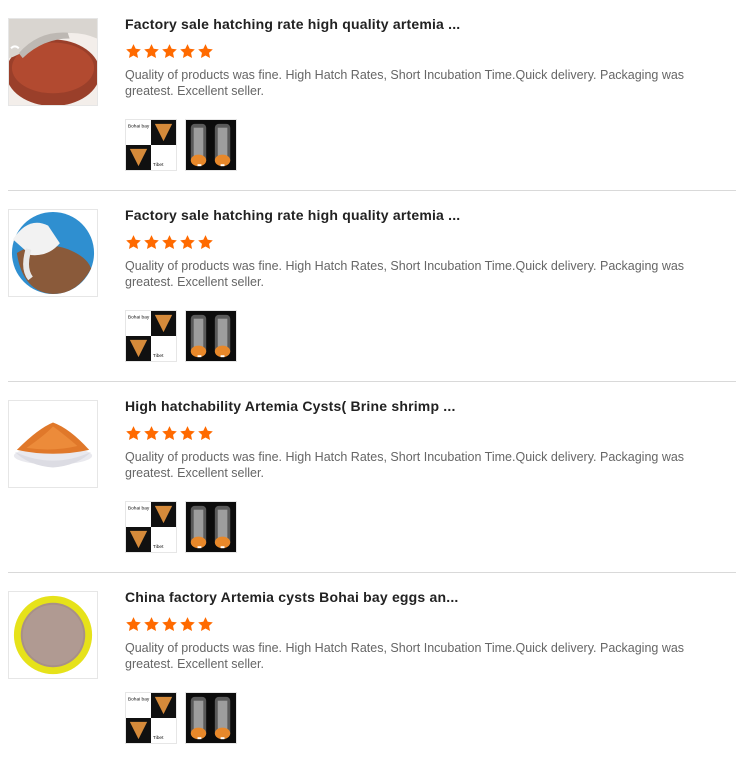  I want to click on artemia-jar-image, so click(53, 62).